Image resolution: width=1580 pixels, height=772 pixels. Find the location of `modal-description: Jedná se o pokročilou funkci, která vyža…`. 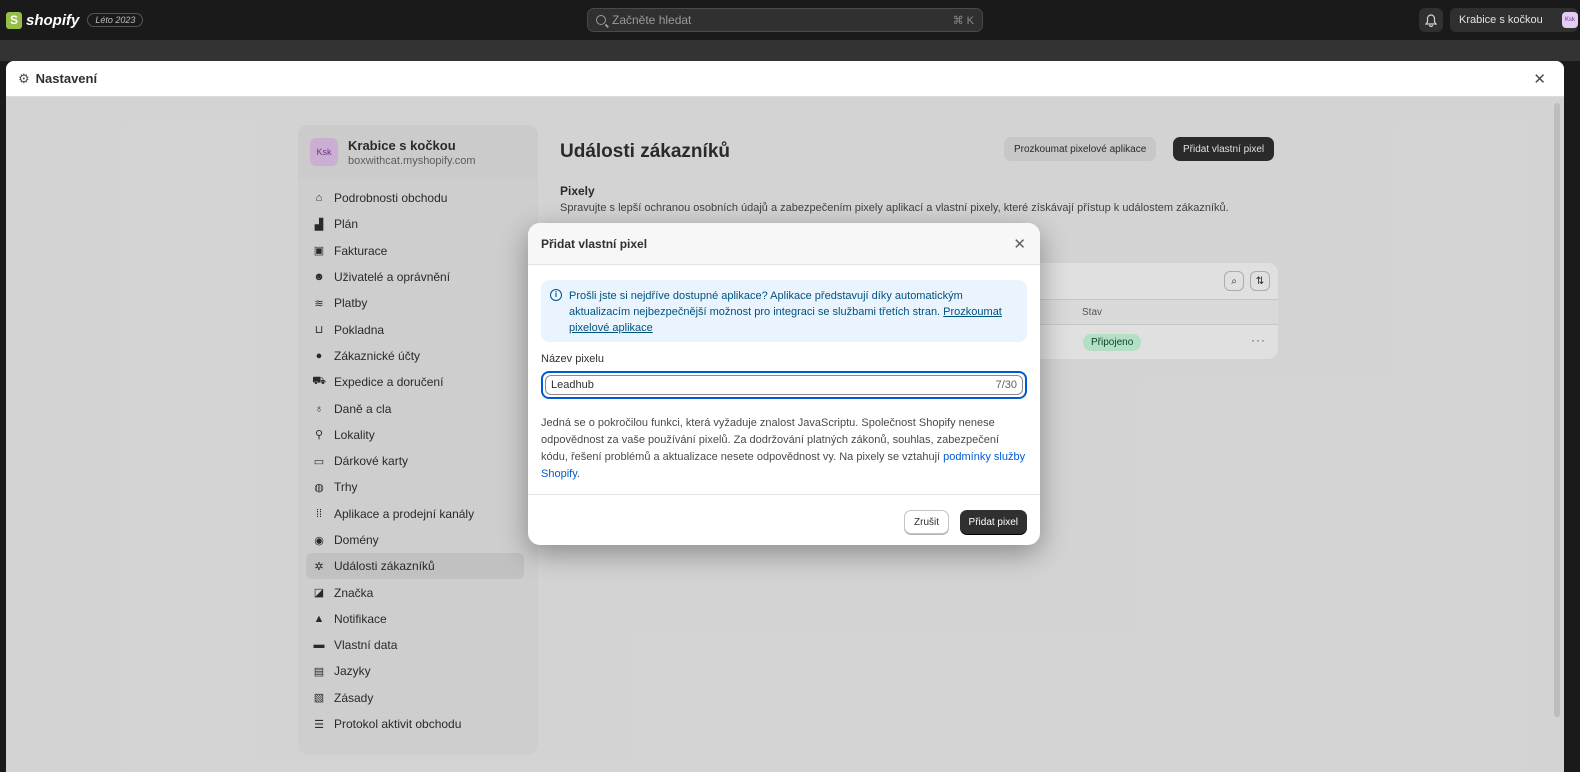

modal-description: Jedná se o pokročilou funkci, která vyža… is located at coordinates (784, 449).